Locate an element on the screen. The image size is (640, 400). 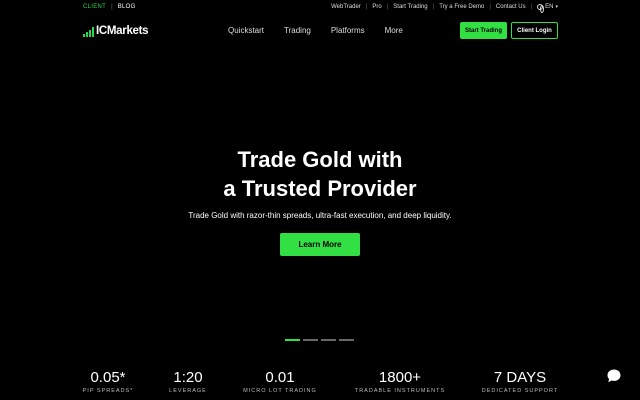
utility-left: CLIENT | BLOG is located at coordinates (109, 7).